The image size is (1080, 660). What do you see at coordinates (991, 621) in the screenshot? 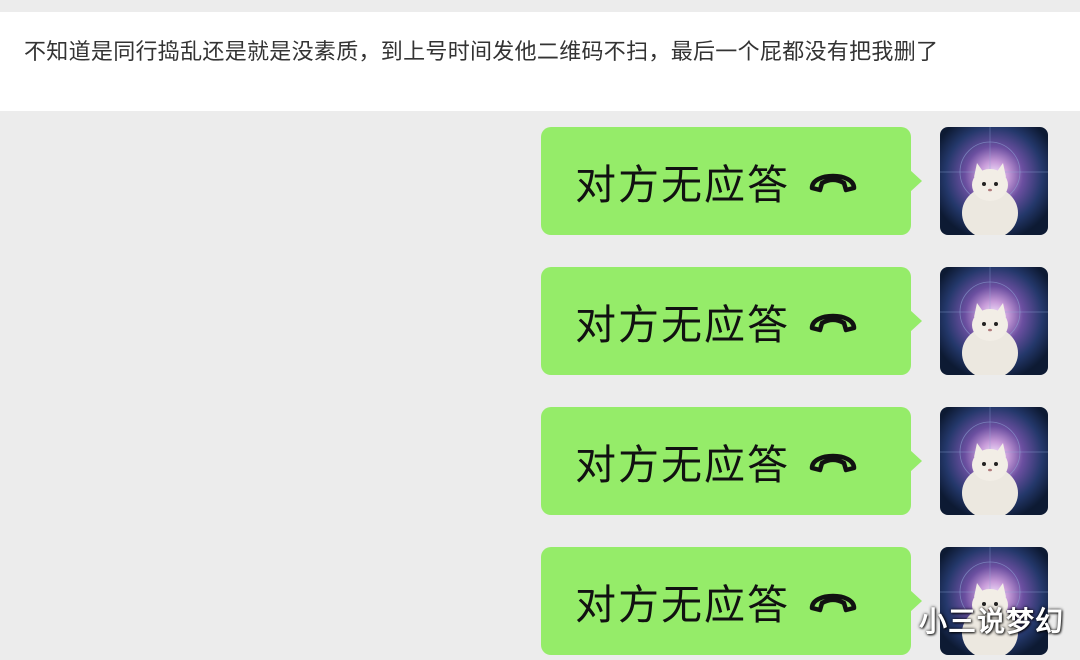
I see `watermark: 小三说梦幻` at bounding box center [991, 621].